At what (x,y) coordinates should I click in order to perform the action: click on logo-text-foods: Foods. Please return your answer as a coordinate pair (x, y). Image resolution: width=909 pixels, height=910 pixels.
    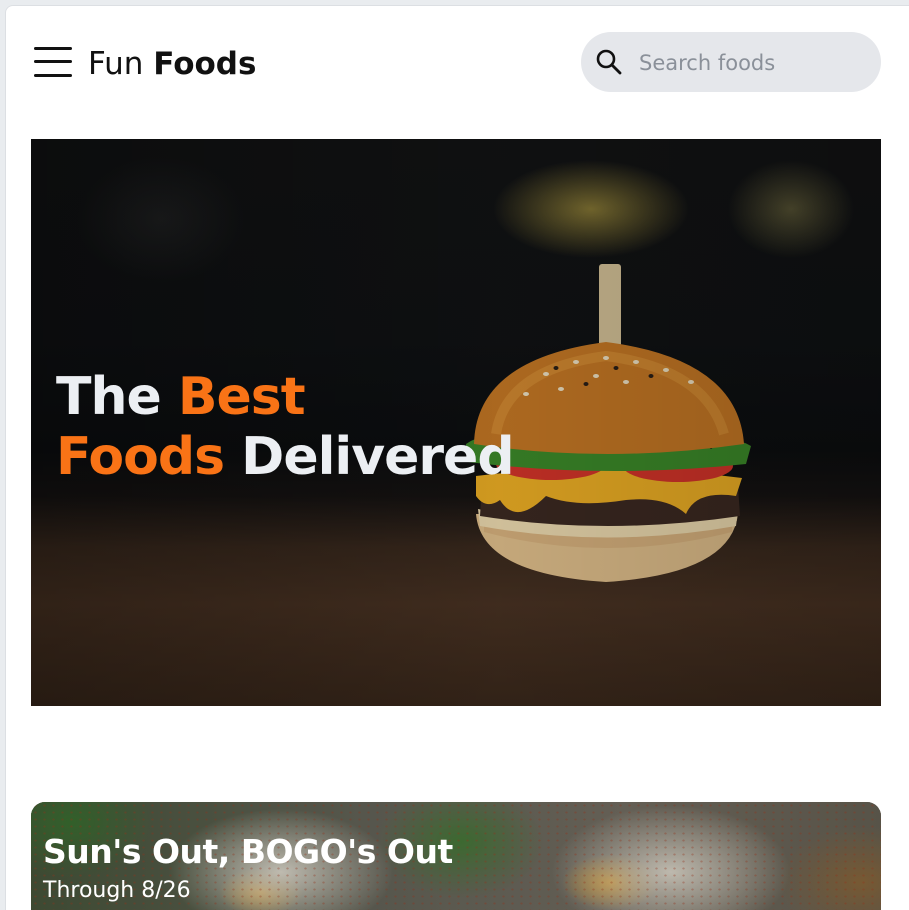
    Looking at the image, I should click on (205, 64).